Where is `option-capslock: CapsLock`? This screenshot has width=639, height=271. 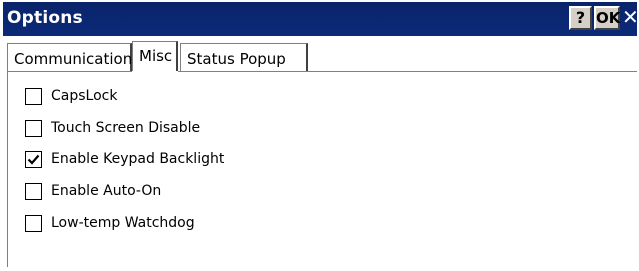
option-capslock: CapsLock is located at coordinates (71, 96).